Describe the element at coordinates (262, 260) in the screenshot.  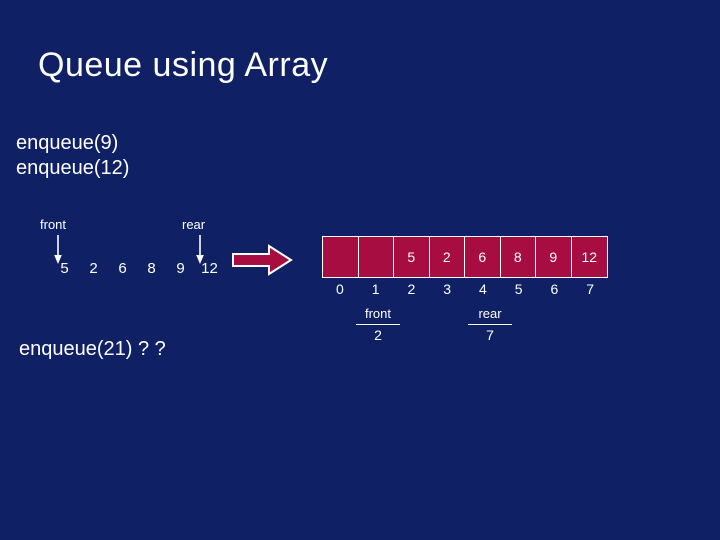
I see `right-block-arrow-icon` at that location.